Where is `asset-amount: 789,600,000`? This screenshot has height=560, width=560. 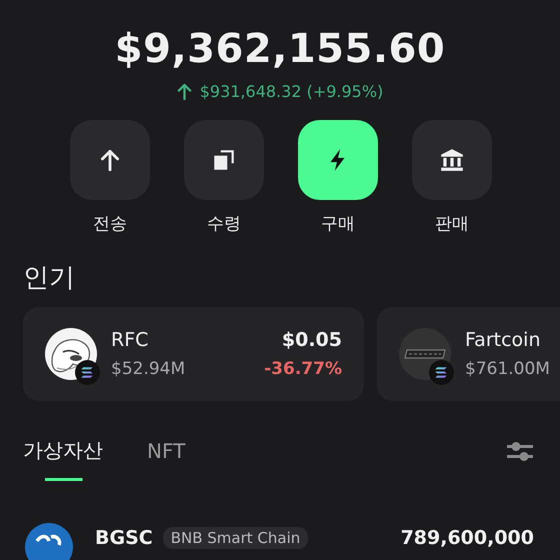
asset-amount: 789,600,000 is located at coordinates (467, 538).